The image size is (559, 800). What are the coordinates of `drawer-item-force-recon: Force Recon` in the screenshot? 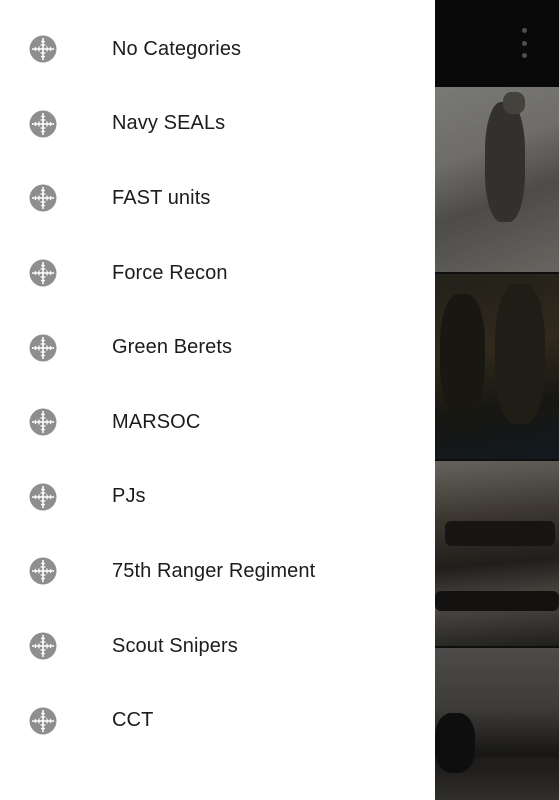 It's located at (217, 273).